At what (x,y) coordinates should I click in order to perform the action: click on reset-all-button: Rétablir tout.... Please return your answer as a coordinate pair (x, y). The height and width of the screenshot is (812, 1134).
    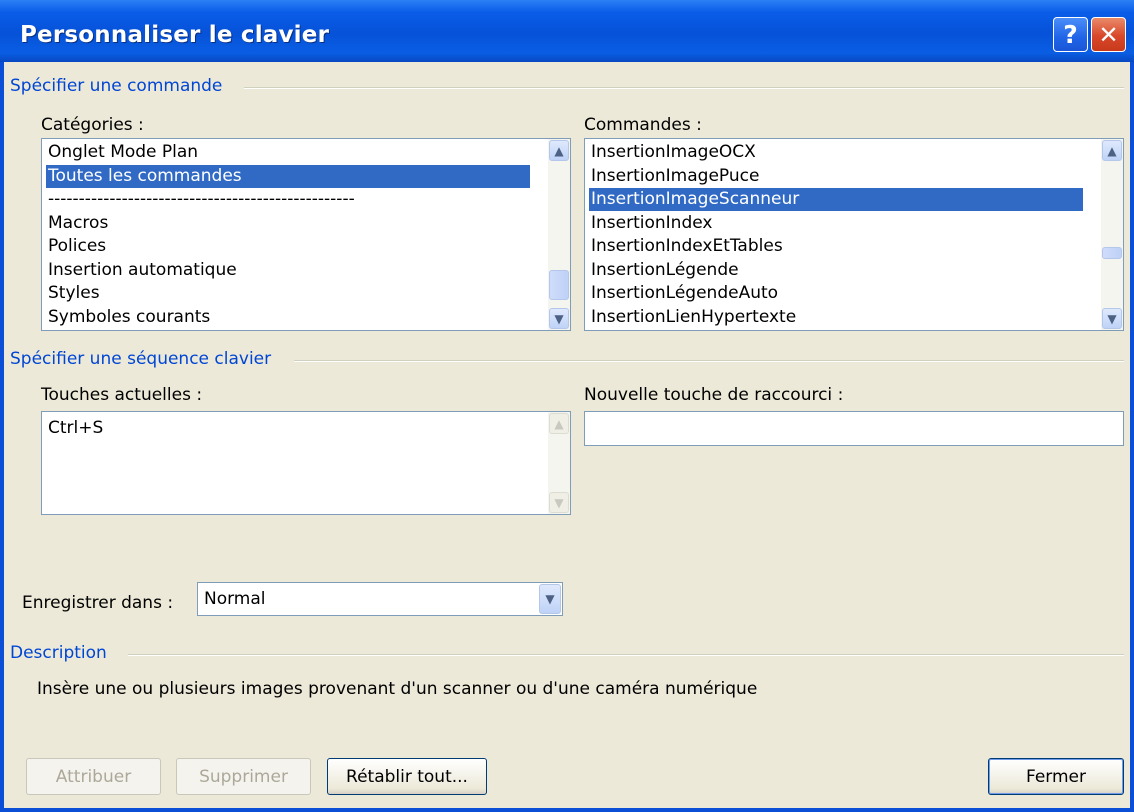
    Looking at the image, I should click on (407, 776).